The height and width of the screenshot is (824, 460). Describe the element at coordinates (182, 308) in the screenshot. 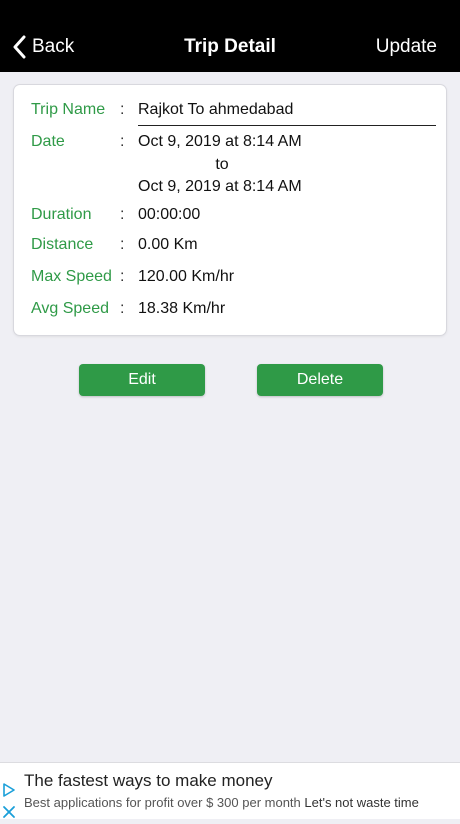

I see `avg-speed-value: 18.38 Km/hr` at that location.